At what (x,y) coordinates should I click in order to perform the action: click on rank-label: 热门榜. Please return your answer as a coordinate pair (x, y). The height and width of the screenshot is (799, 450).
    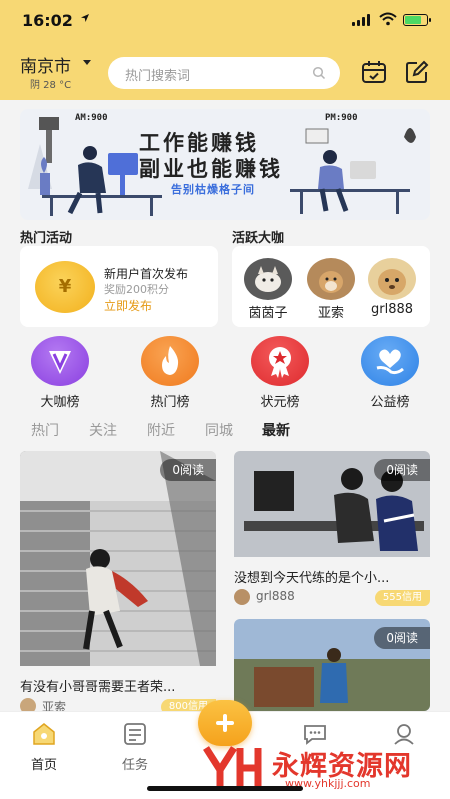
    Looking at the image, I should click on (170, 402).